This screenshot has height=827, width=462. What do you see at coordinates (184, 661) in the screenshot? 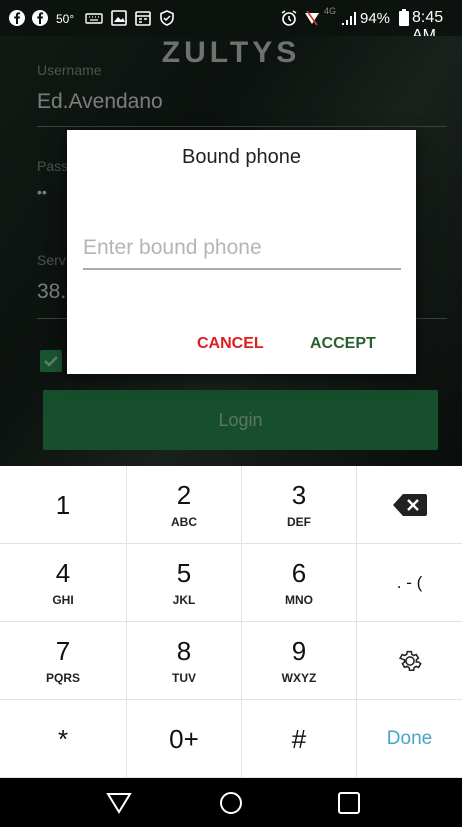
I see `key-8: 8 TUV` at bounding box center [184, 661].